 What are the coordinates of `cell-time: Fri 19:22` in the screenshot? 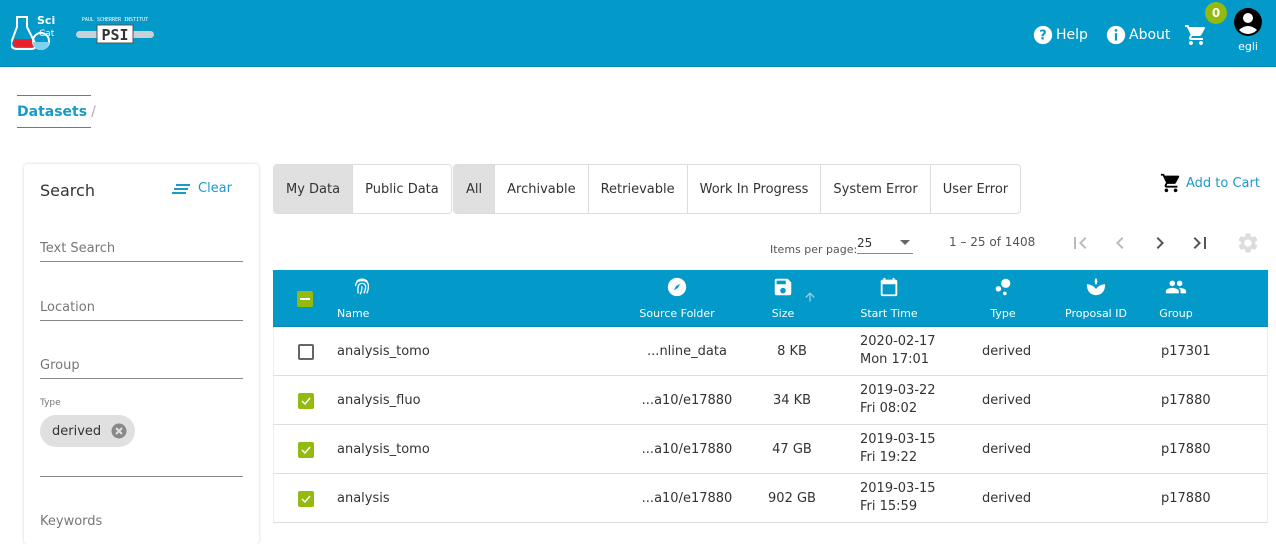 It's located at (889, 457).